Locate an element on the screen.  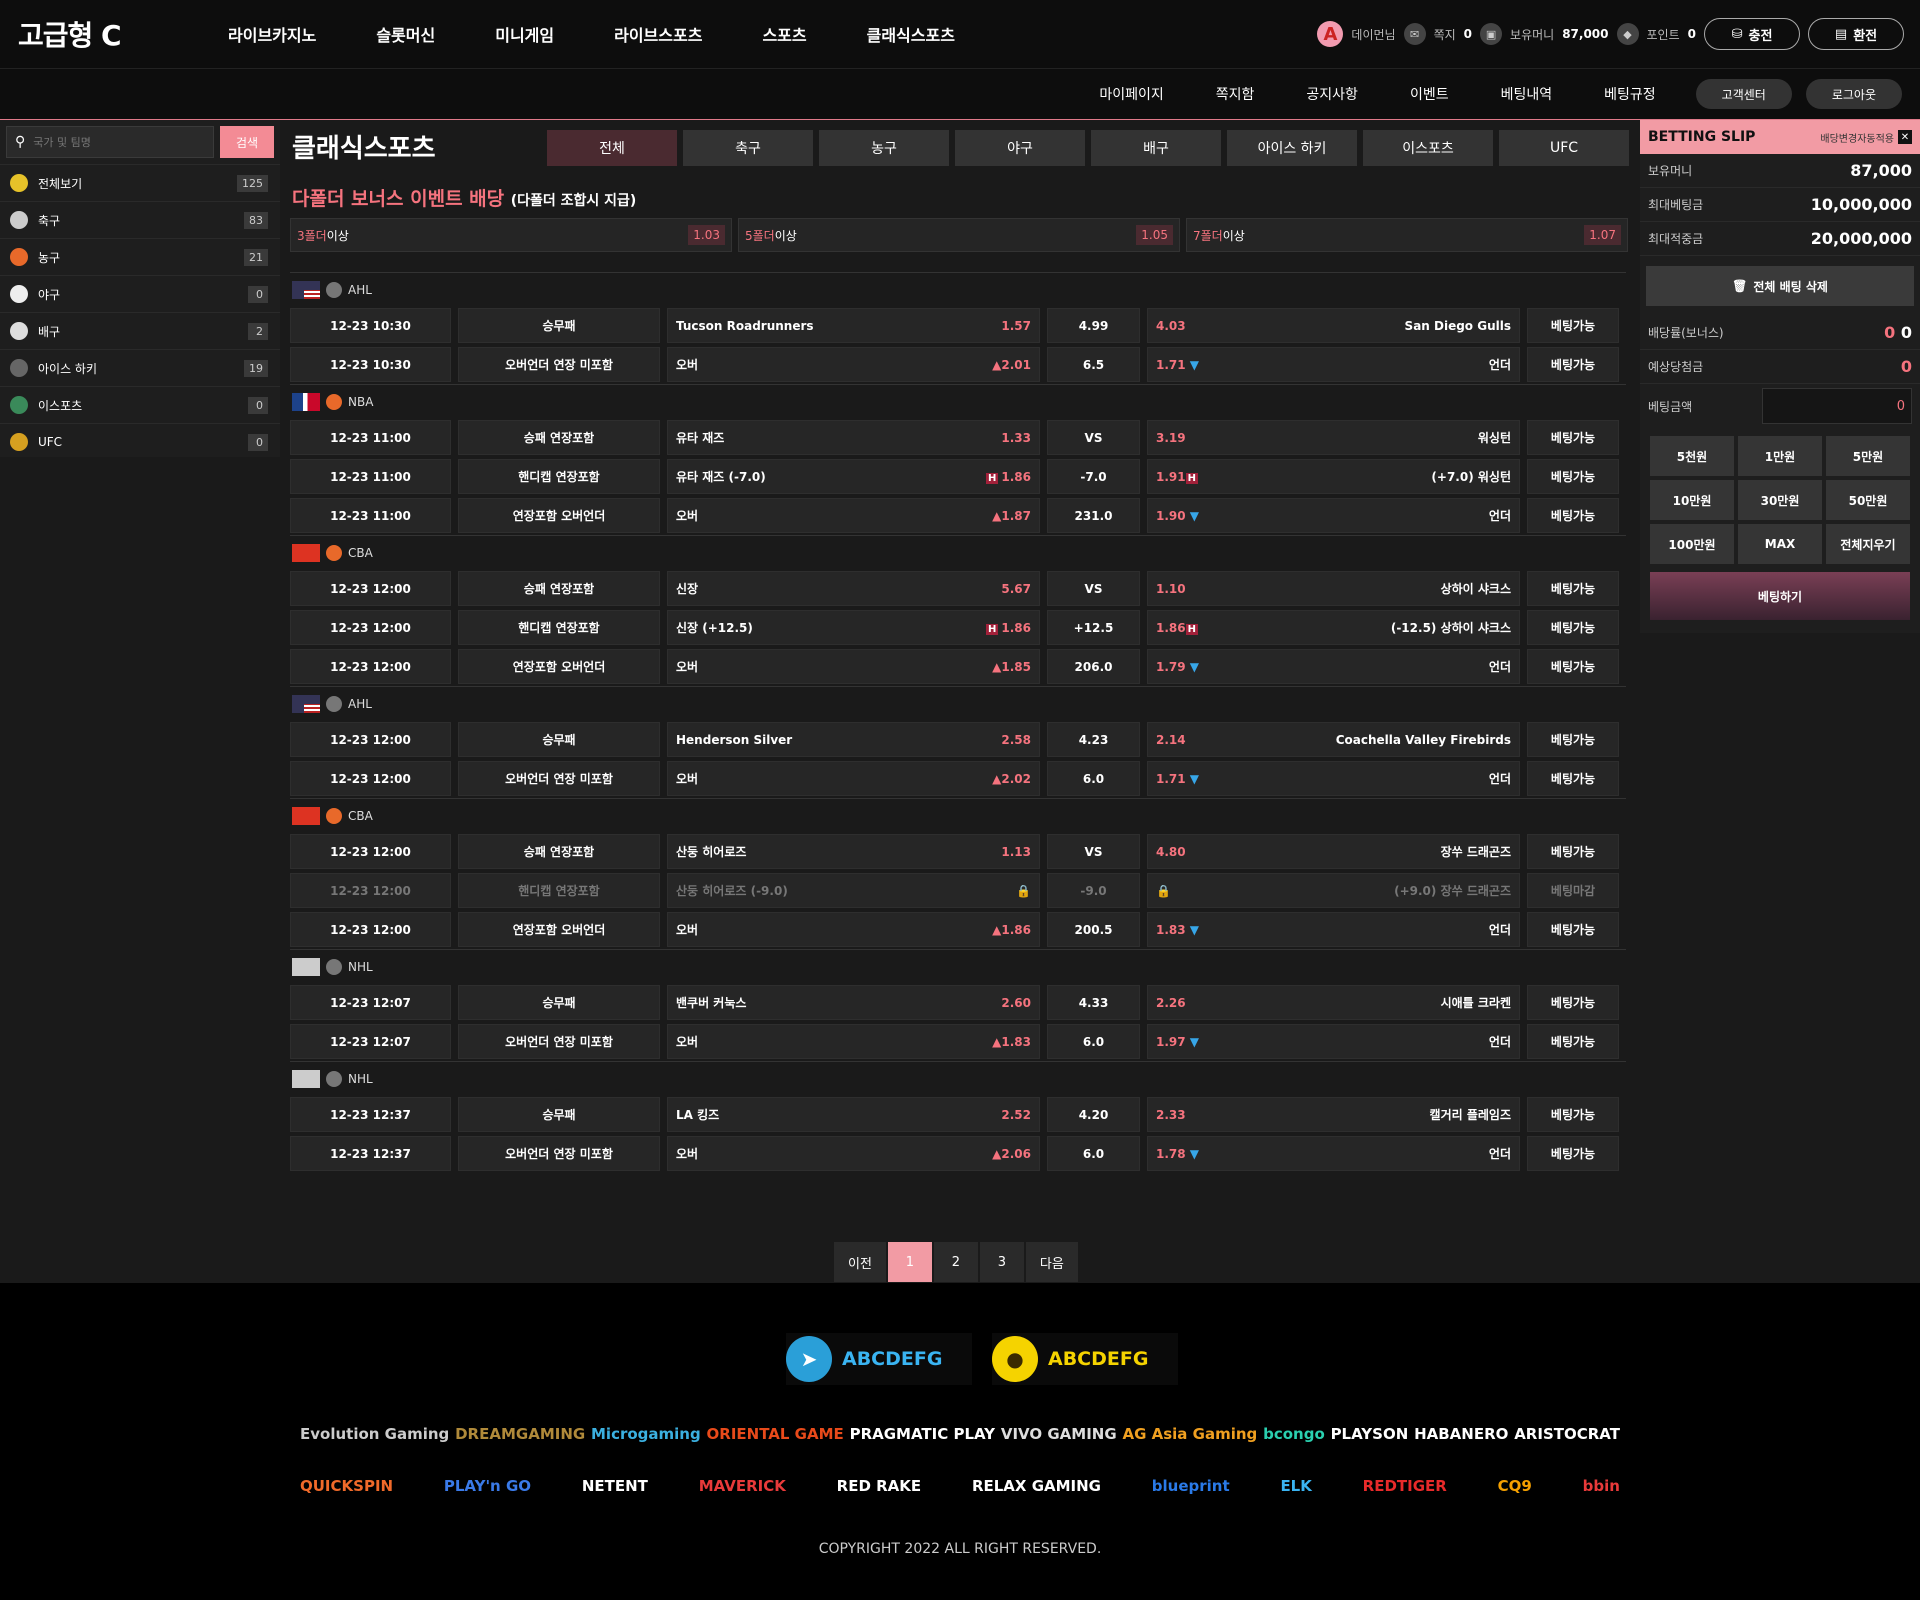
tab-sport: 야구 is located at coordinates (1020, 148).